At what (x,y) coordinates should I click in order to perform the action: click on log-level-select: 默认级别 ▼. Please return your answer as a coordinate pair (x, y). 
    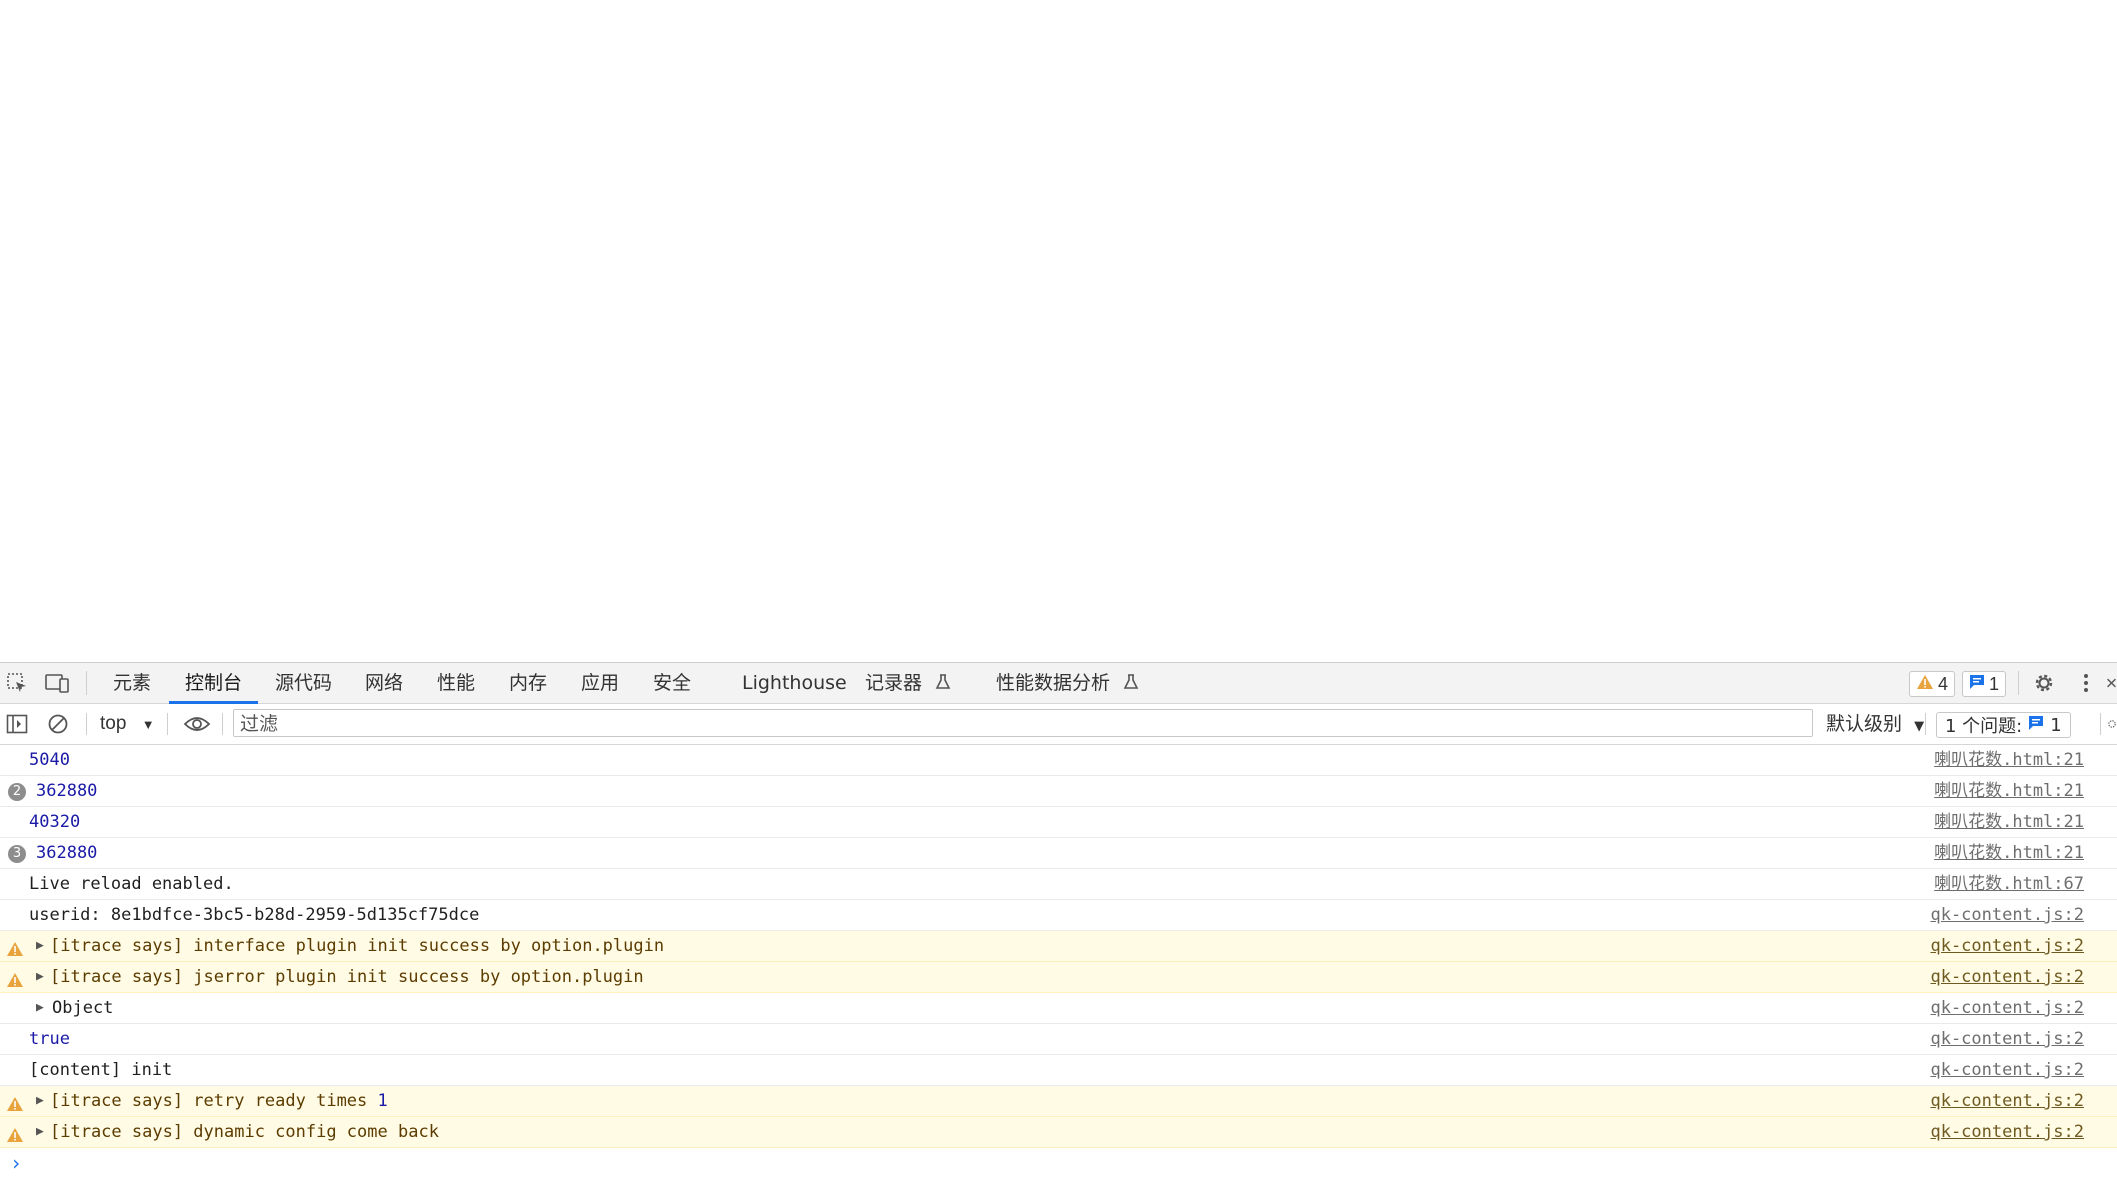
    Looking at the image, I should click on (1875, 724).